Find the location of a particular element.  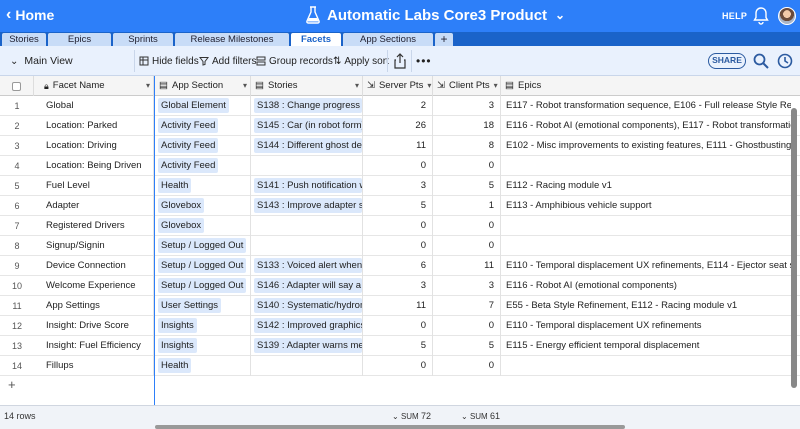

app-section-cell: Insights is located at coordinates (203, 346).